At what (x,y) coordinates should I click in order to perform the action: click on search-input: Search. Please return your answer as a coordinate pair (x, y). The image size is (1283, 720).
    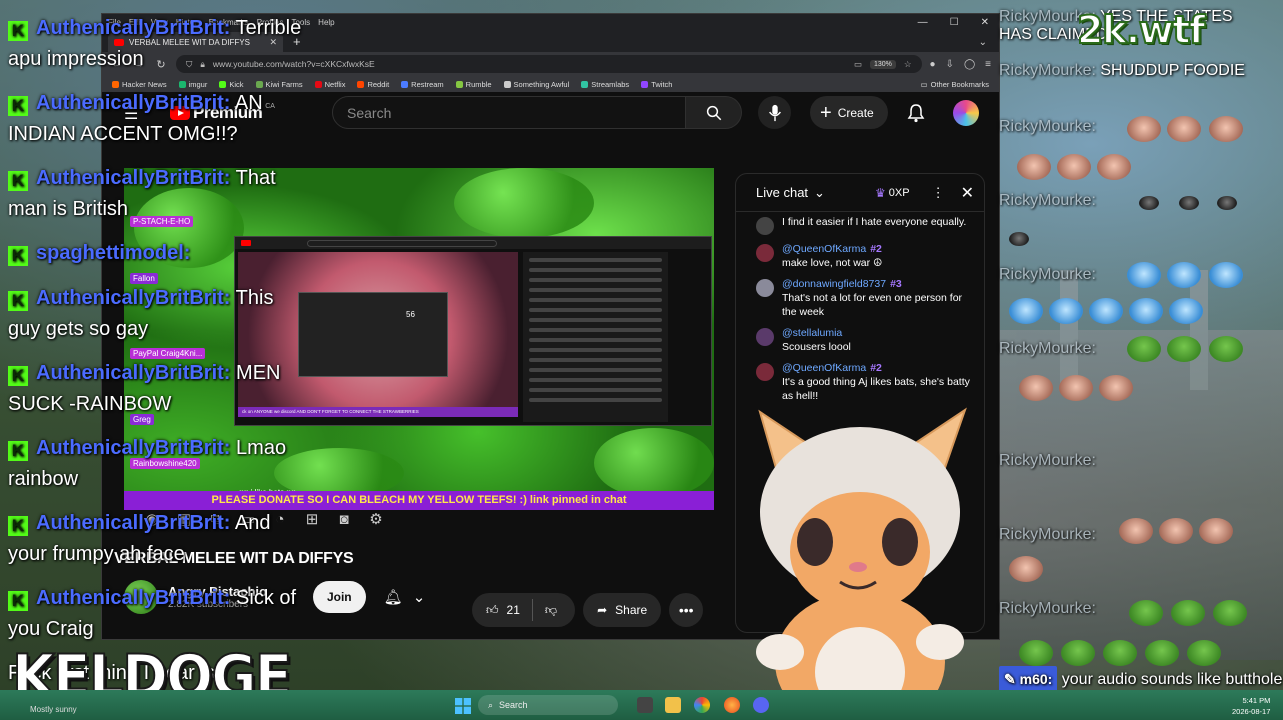
    Looking at the image, I should click on (509, 112).